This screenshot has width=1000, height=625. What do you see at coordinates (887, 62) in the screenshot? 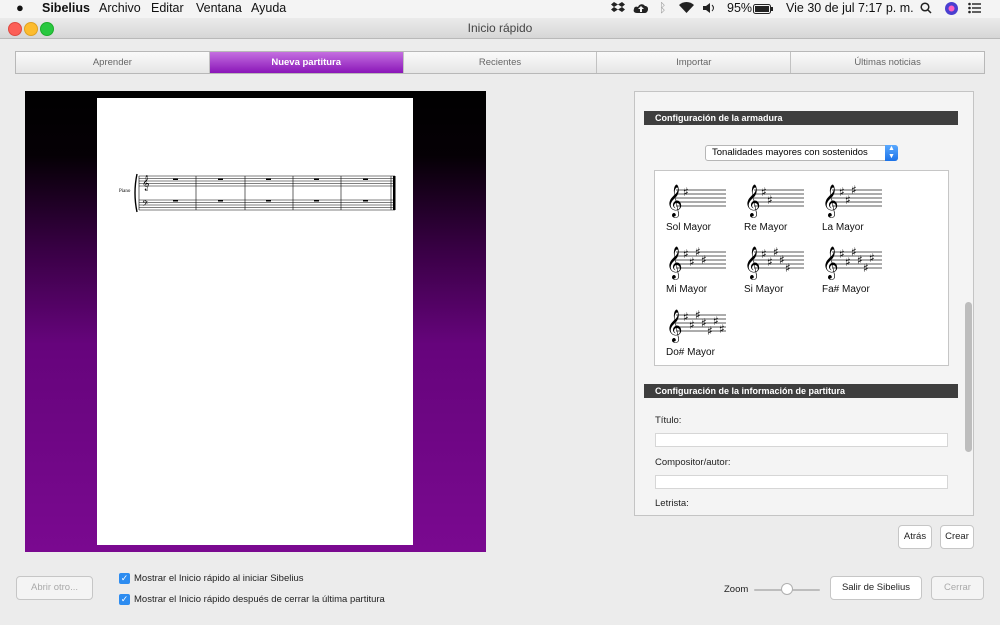
I see `tab-ultimas-noticias: Últimas noticias` at bounding box center [887, 62].